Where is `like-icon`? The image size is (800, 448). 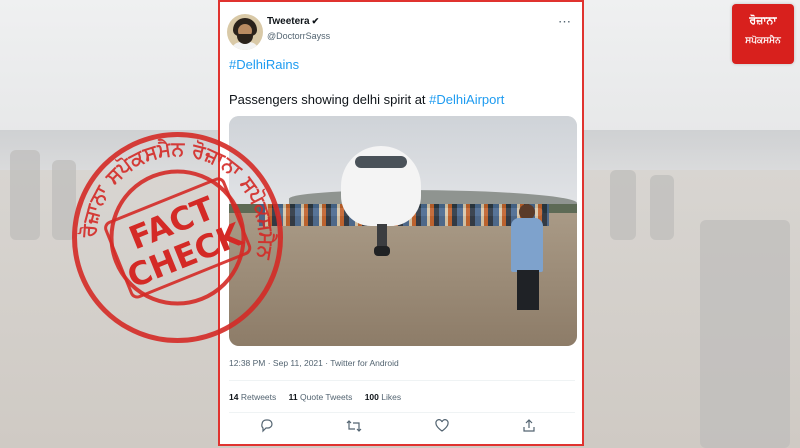
like-icon is located at coordinates (442, 429).